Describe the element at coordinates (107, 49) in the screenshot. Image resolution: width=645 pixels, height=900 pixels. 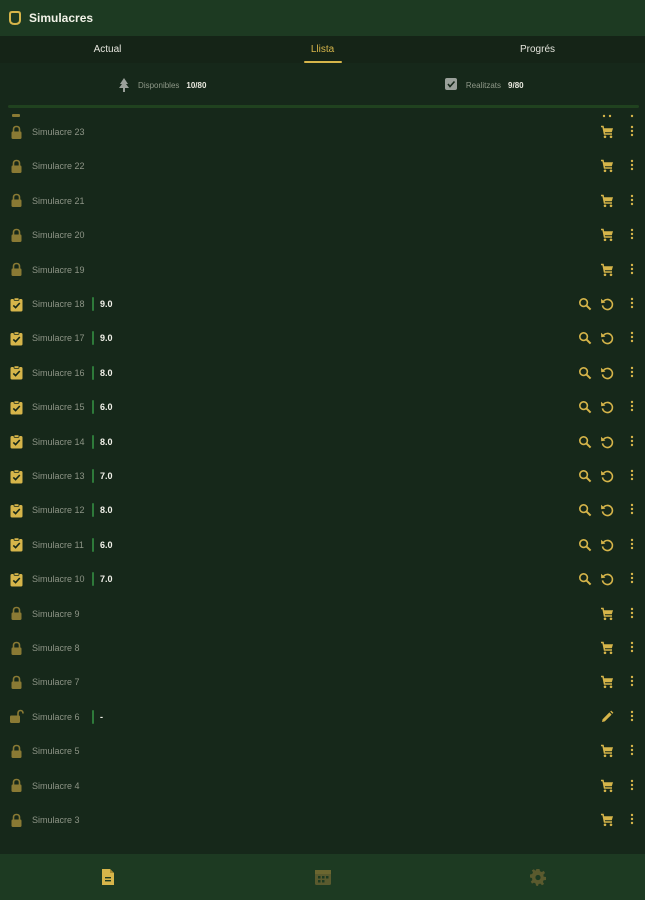
I see `tab-actual: Actual` at that location.